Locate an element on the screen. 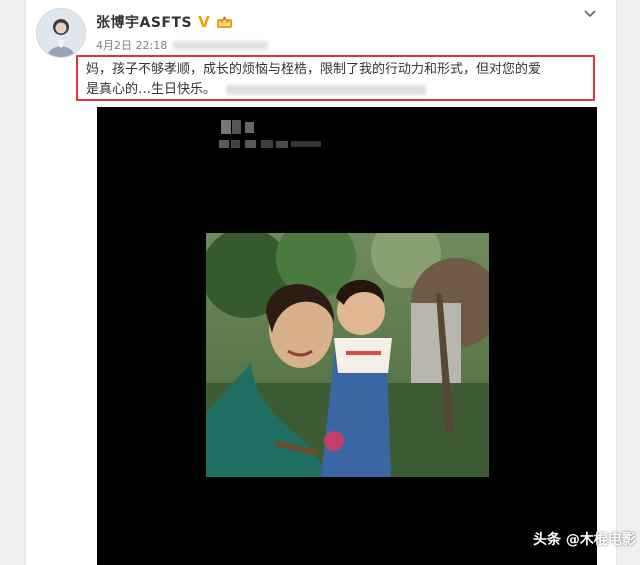 The width and height of the screenshot is (640, 565). name-row: 张博宇ASFTS V is located at coordinates (164, 22).